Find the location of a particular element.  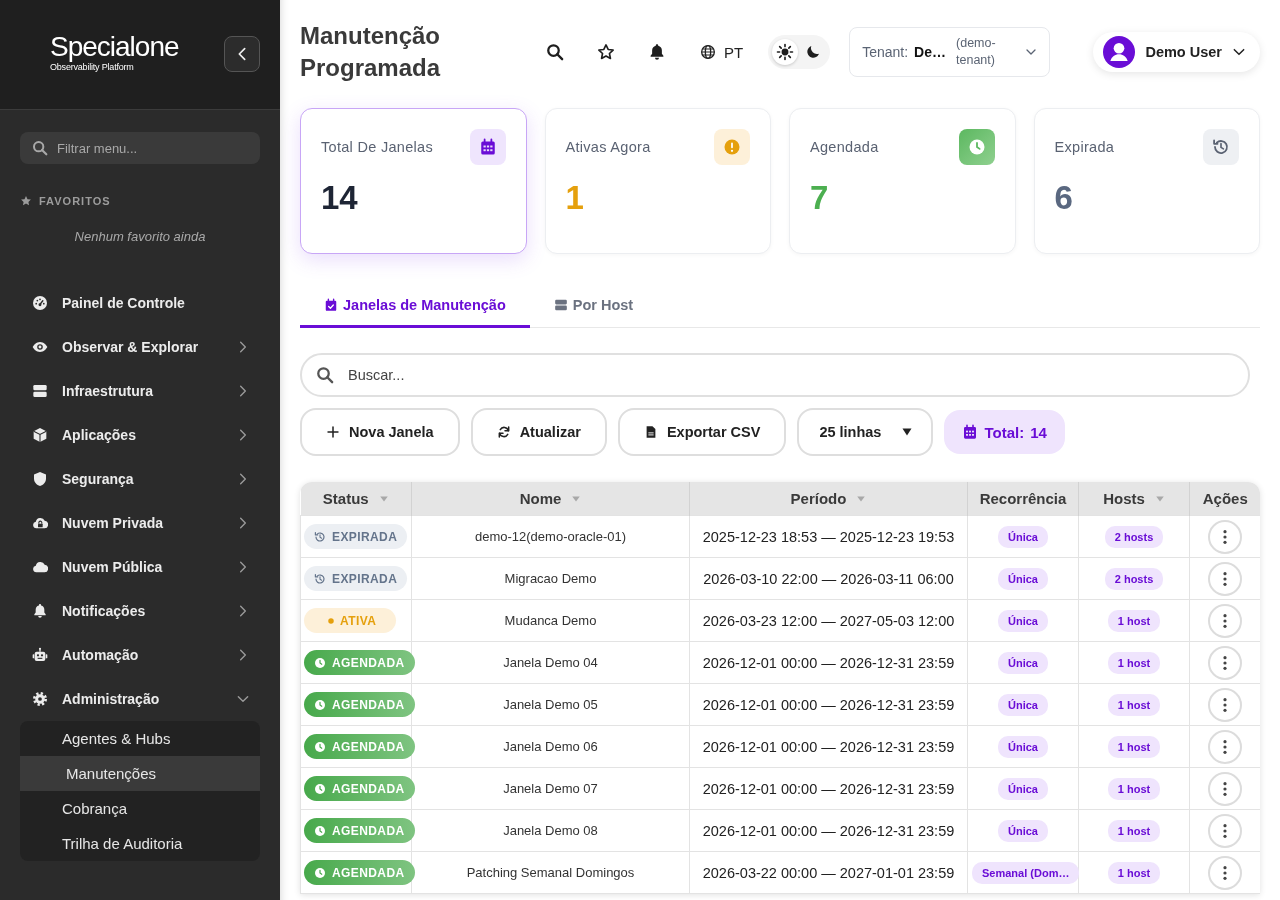

server-icon is located at coordinates (560, 304).